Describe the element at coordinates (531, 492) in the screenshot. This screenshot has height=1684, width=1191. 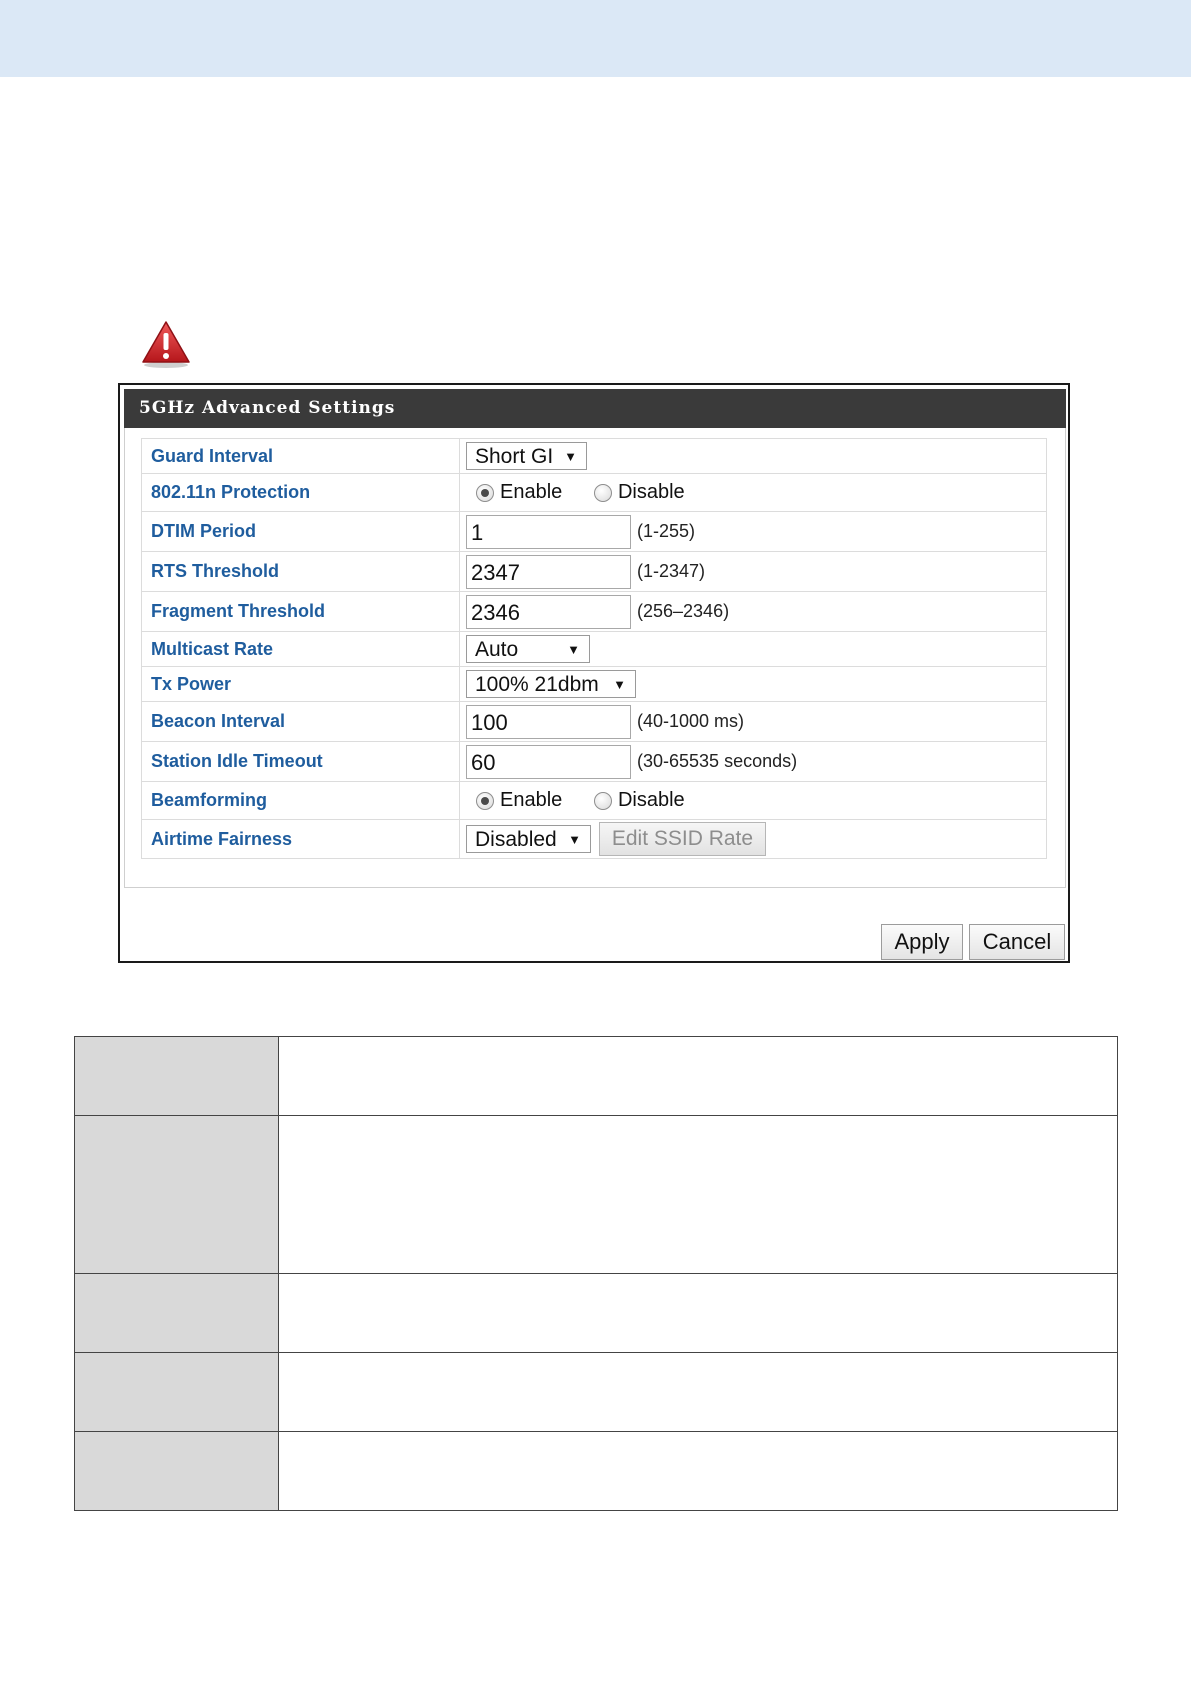
I see `protection-enable-label: Enable` at that location.